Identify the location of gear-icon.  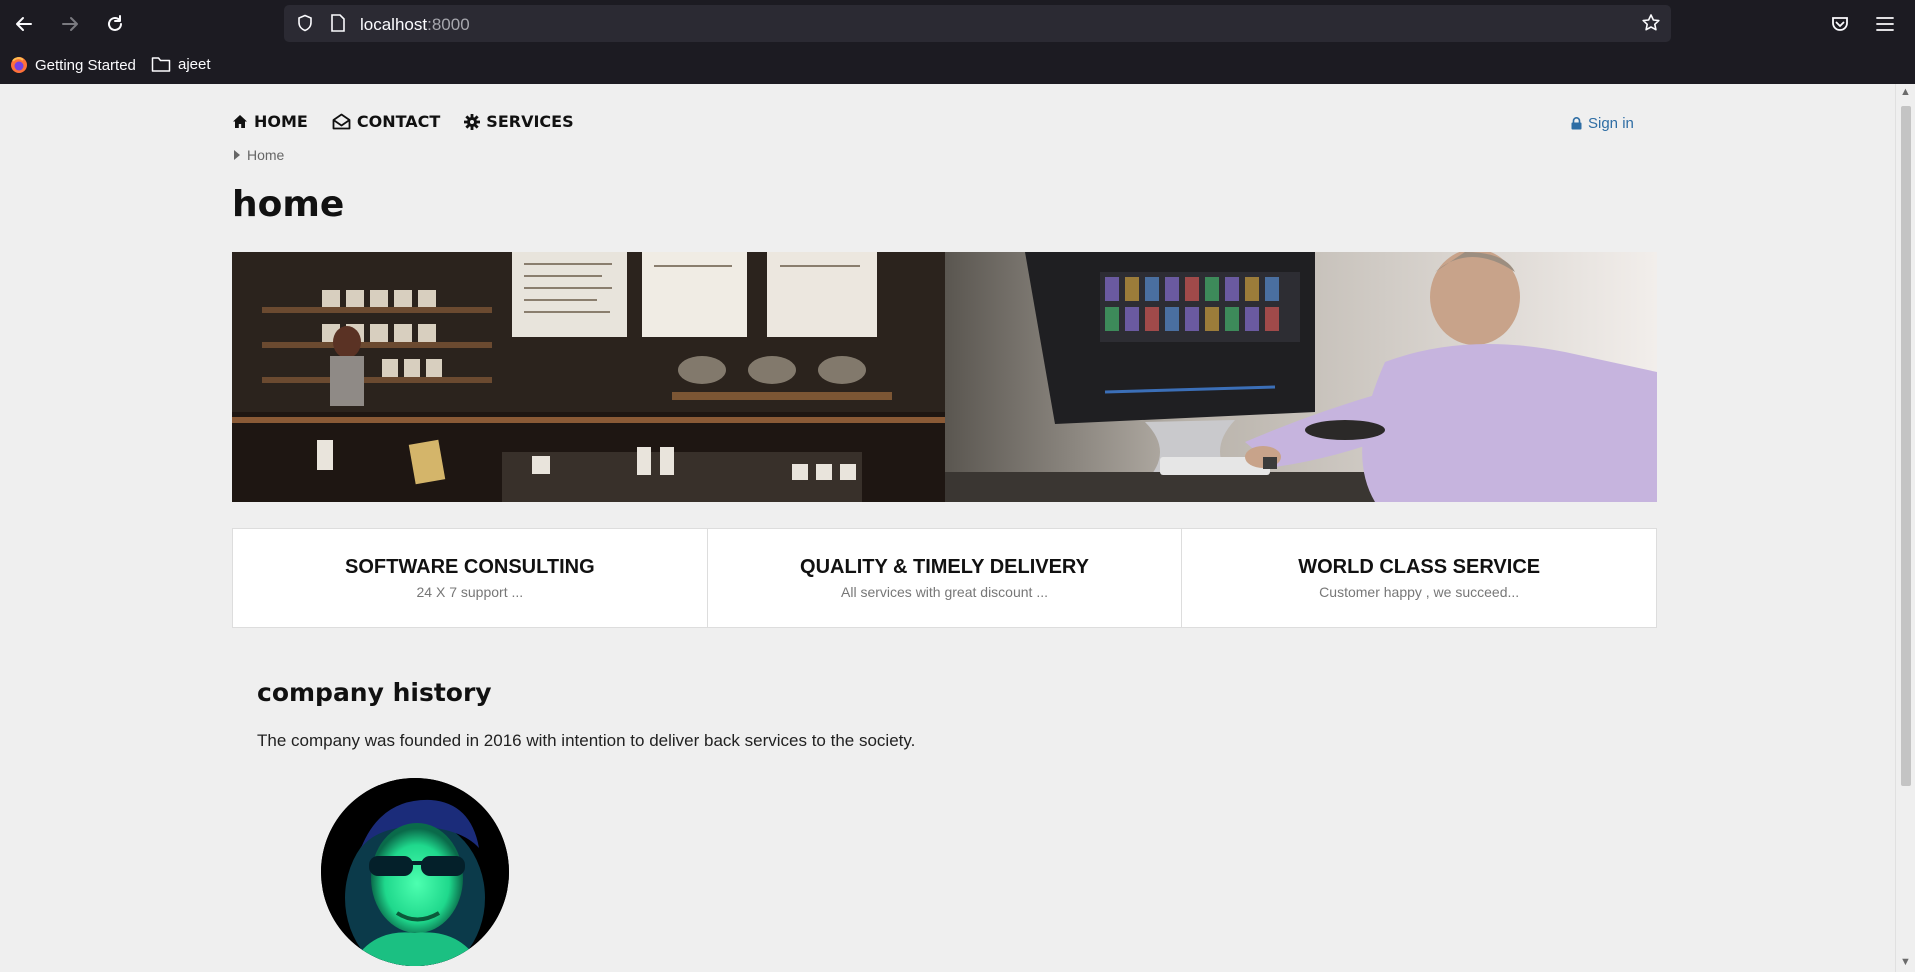
(472, 121).